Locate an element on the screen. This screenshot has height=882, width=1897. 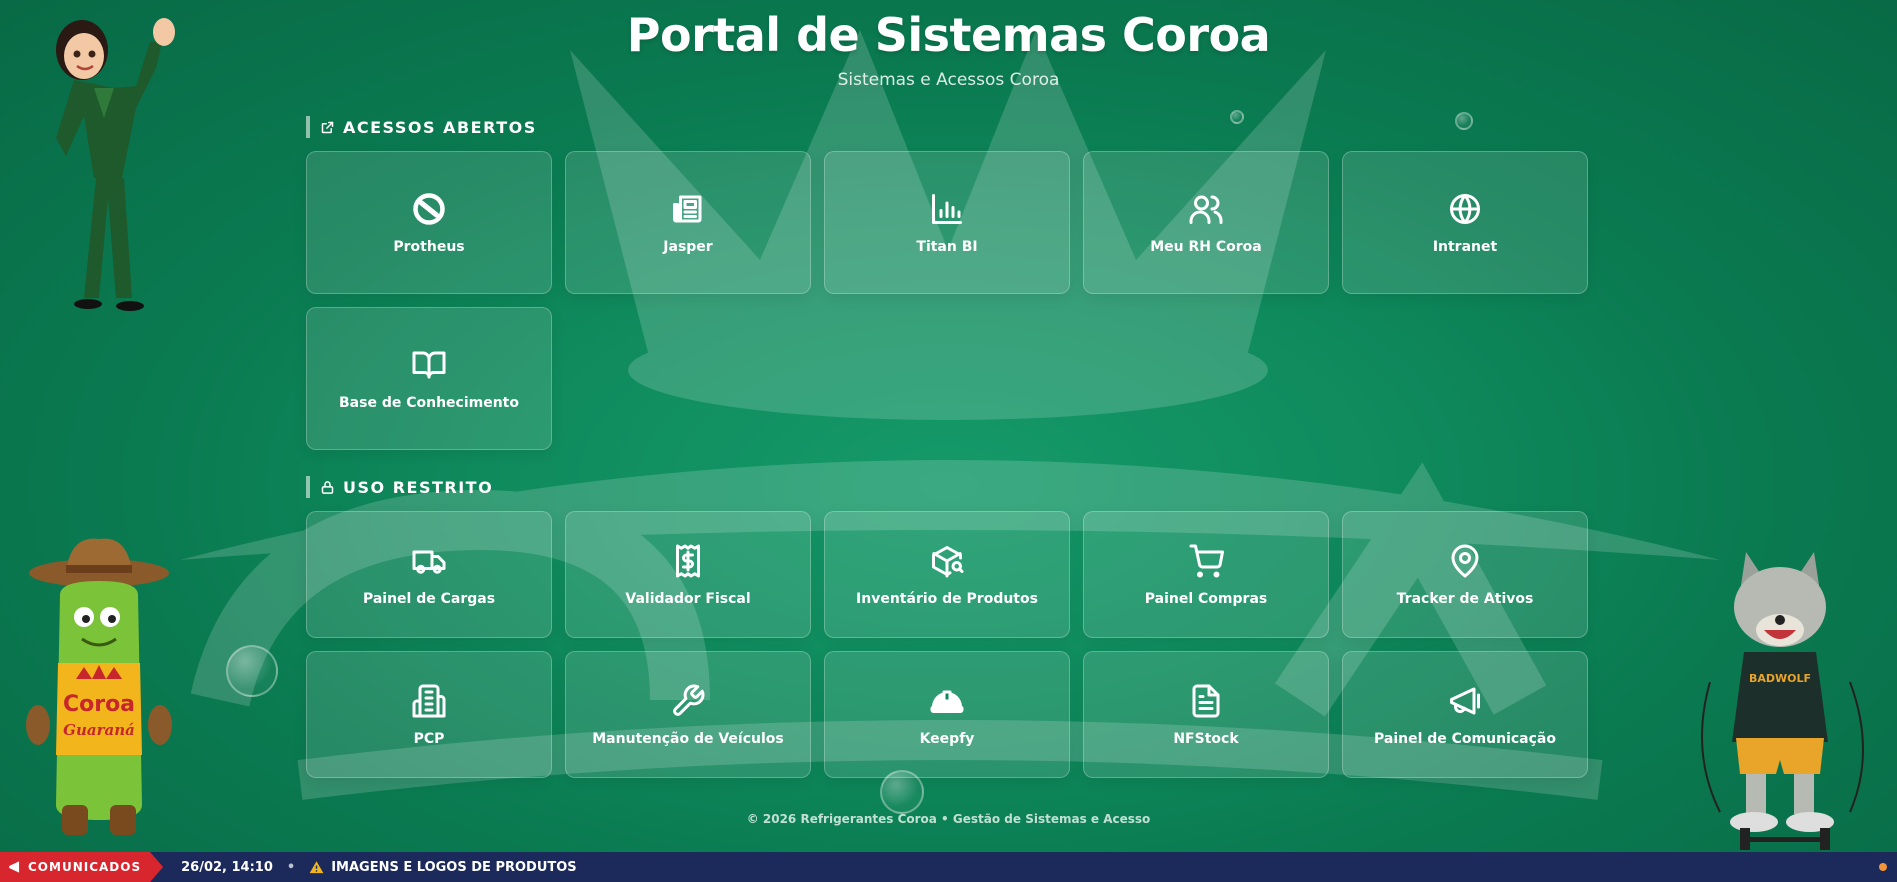
announcement-text: IMAGENS E LOGOS DE PRODUTOS is located at coordinates (454, 867).